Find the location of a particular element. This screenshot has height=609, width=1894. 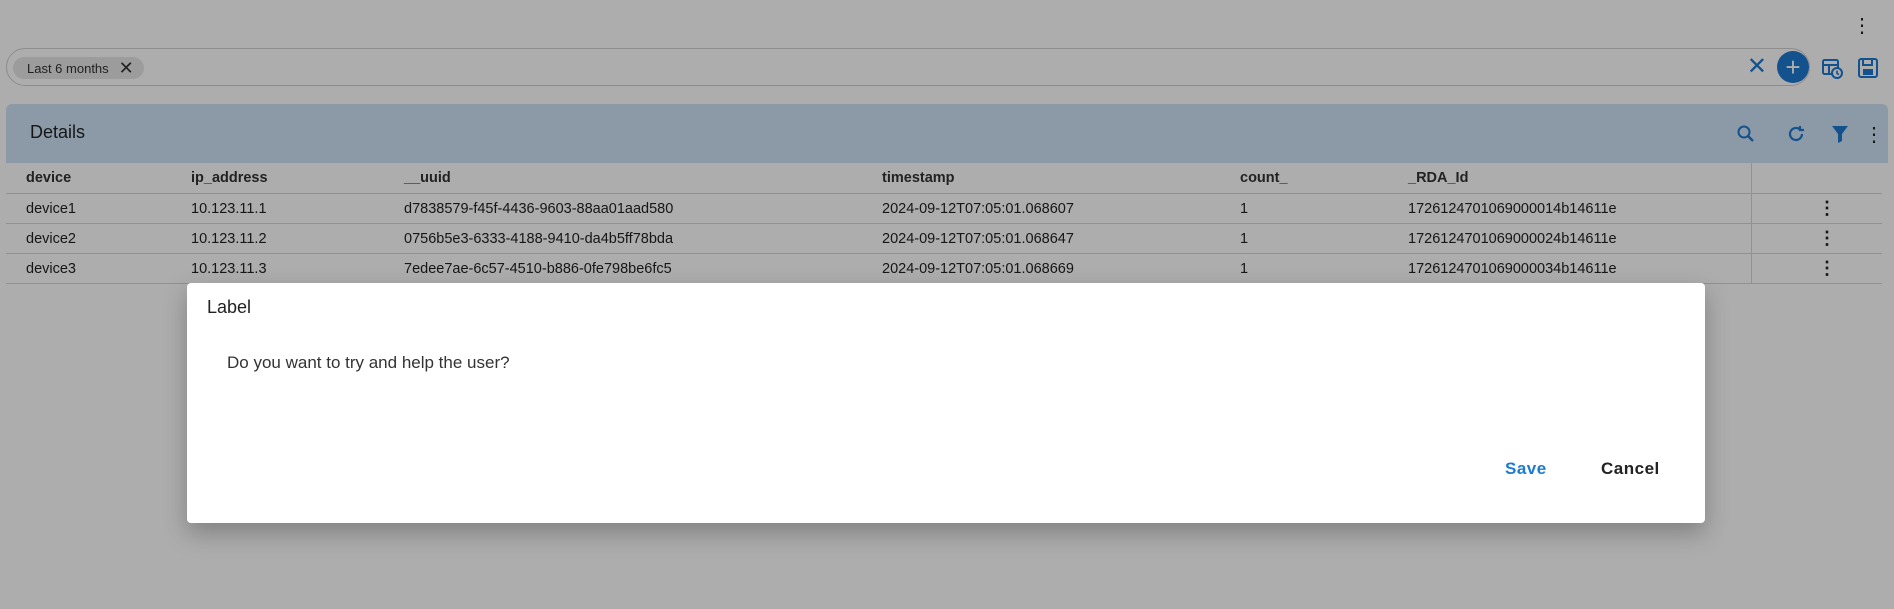

dialog-message: Do you want to try and help the user? is located at coordinates (368, 362).